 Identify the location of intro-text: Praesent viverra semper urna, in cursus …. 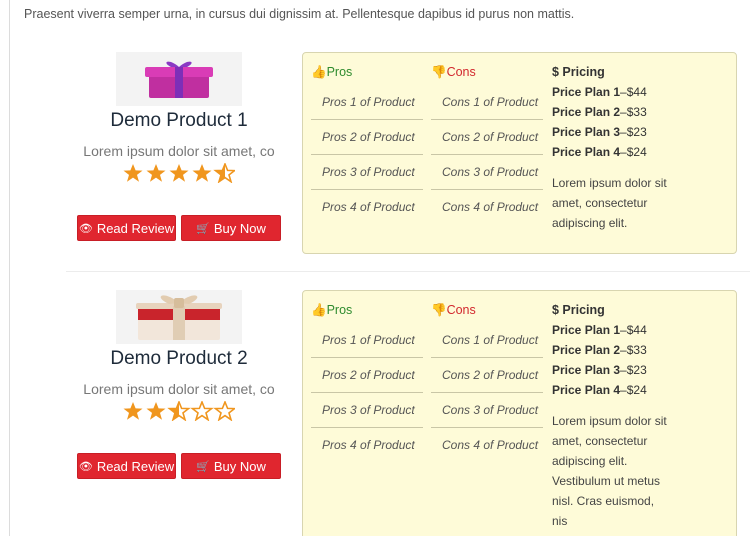
(384, 12).